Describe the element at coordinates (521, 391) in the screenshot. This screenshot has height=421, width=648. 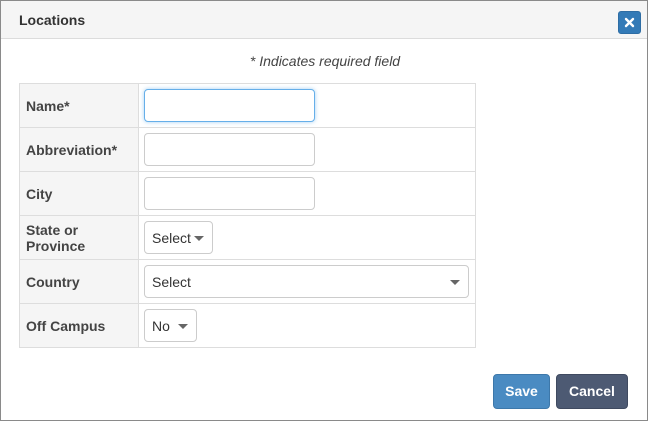
I see `save-button: Save` at that location.